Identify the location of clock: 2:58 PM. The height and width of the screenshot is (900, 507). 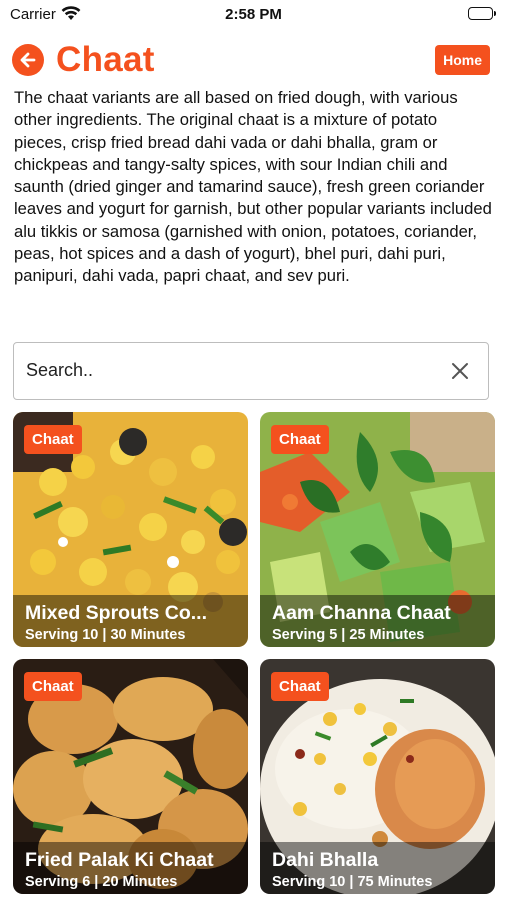
(253, 14).